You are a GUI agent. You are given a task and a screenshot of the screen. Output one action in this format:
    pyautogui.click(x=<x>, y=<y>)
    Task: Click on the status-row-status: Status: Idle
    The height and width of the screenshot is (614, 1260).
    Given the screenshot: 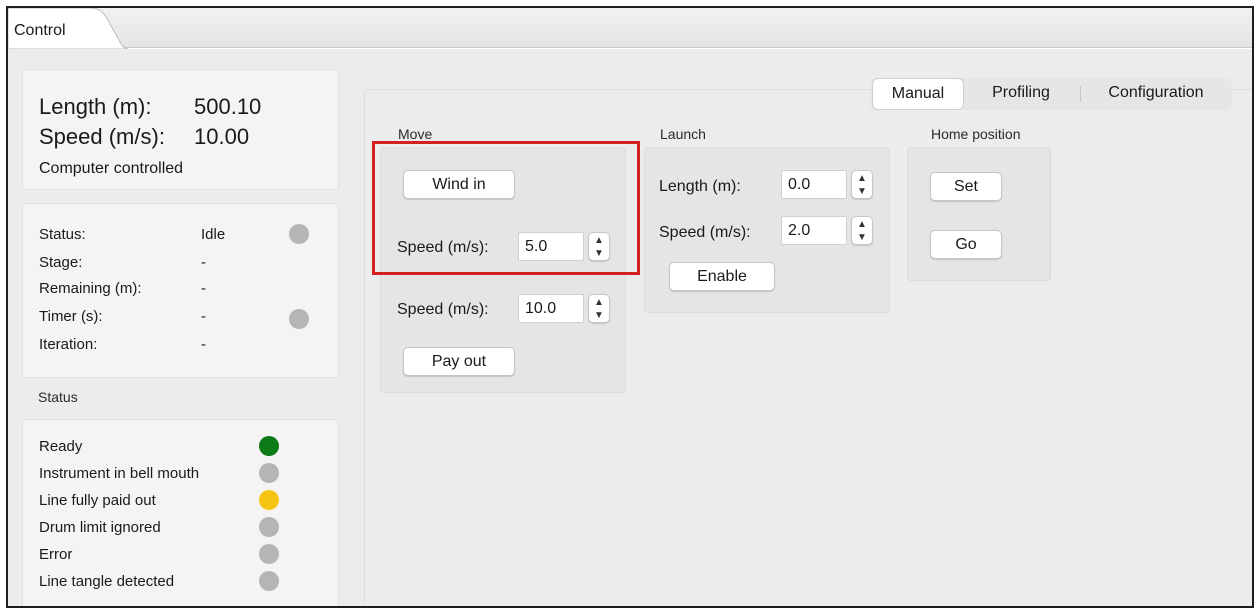 What is the action you would take?
    pyautogui.click(x=184, y=236)
    